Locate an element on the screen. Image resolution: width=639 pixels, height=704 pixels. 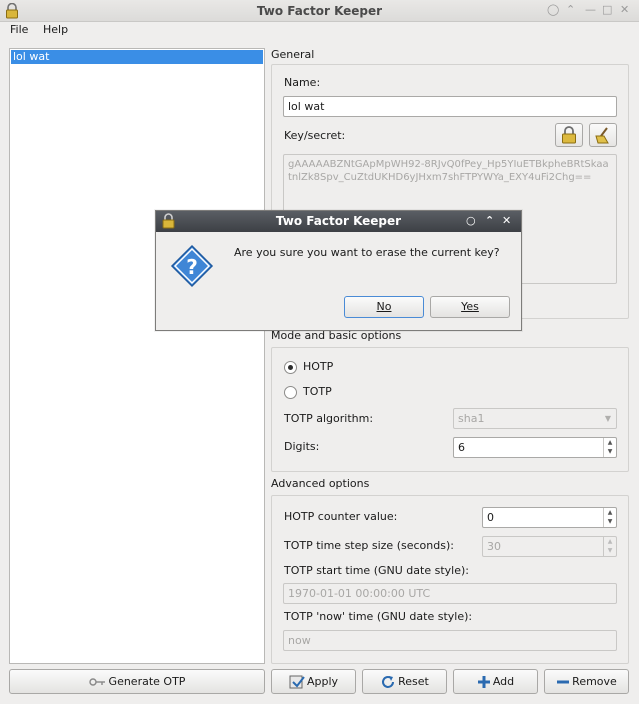
pin-icon: ◯ is located at coordinates (553, 9).